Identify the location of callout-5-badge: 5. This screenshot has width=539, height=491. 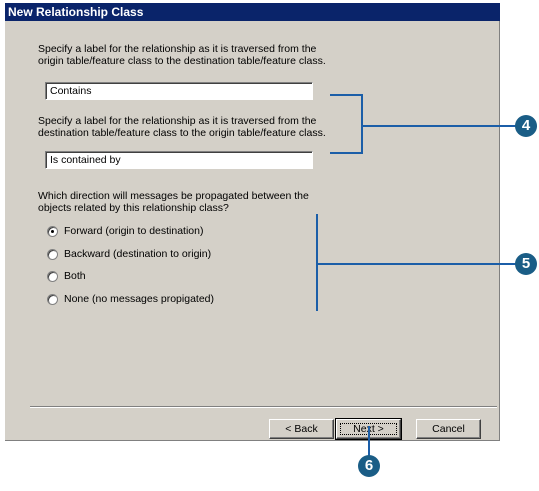
(526, 264).